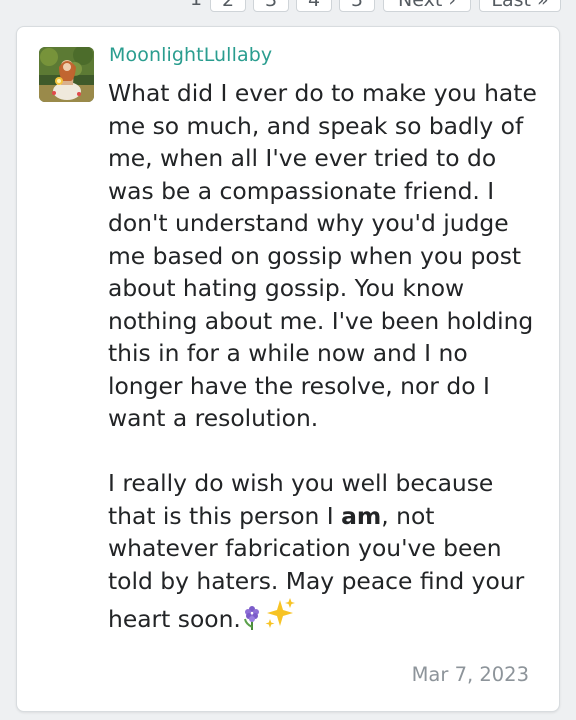 The image size is (576, 720). What do you see at coordinates (271, 6) in the screenshot?
I see `page-3-button: 3` at bounding box center [271, 6].